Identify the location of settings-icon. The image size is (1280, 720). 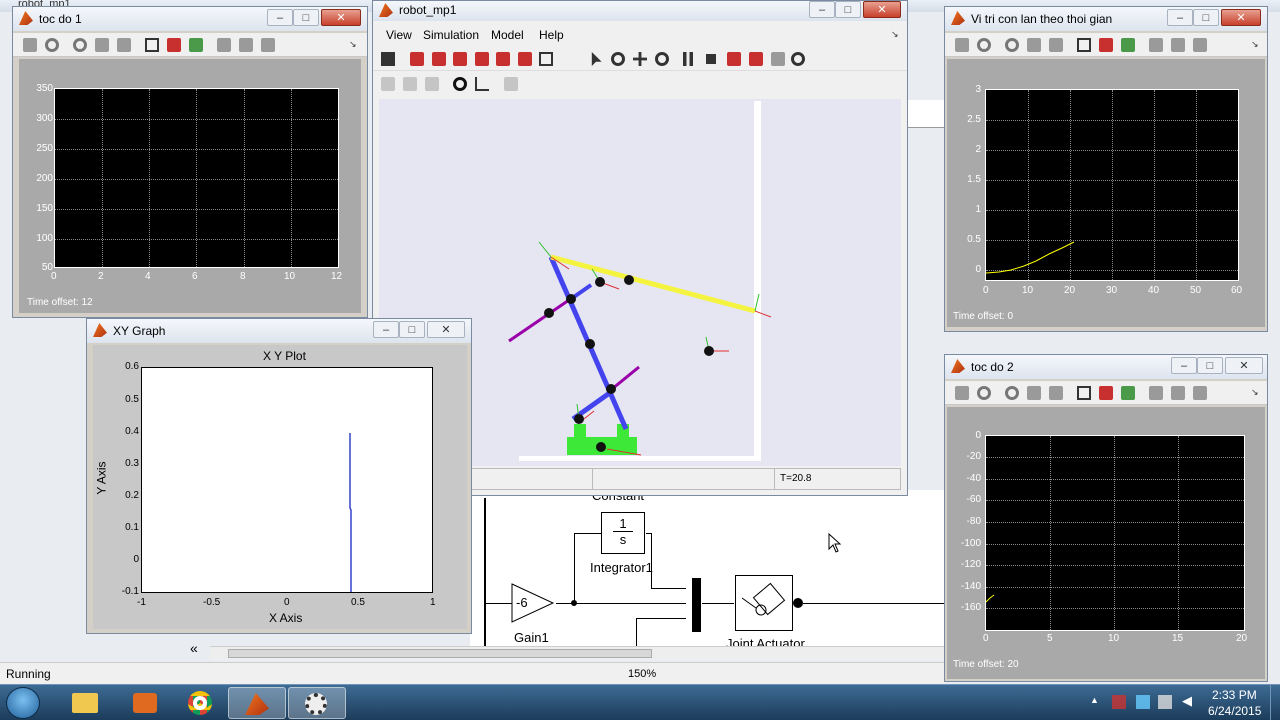
(778, 59).